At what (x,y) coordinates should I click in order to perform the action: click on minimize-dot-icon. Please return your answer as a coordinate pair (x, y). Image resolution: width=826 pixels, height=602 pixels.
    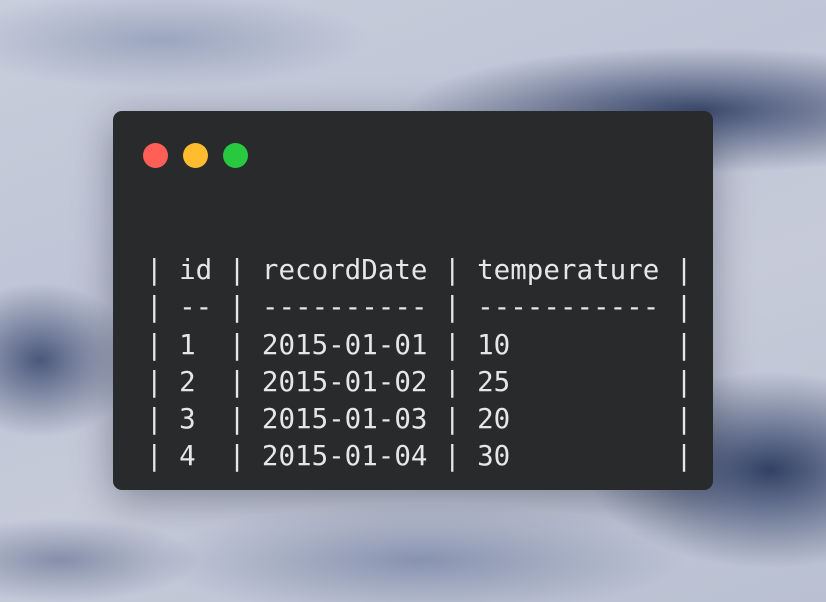
    Looking at the image, I should click on (195, 155).